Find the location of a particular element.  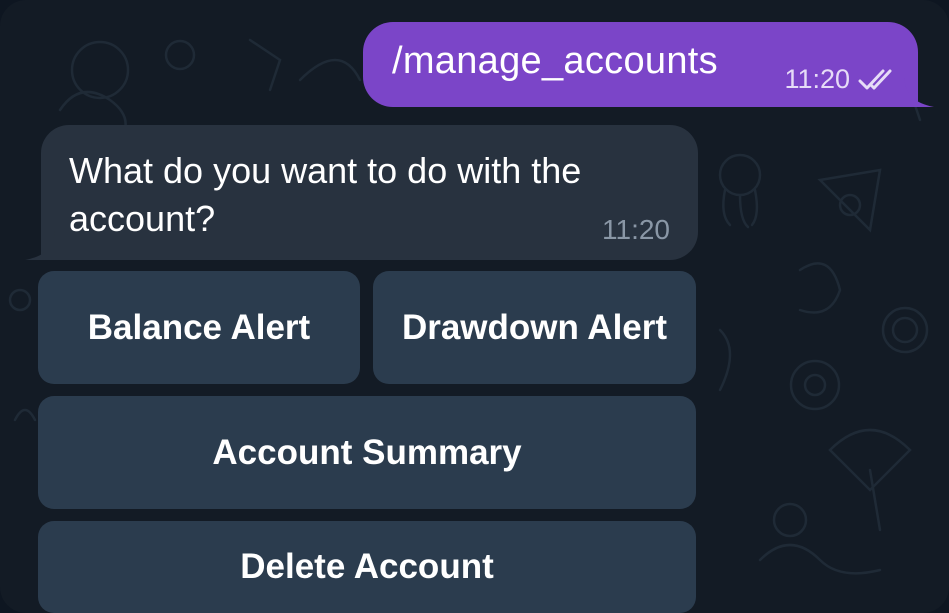

incoming-message-text: What do you want to do with the account? is located at coordinates (325, 194).